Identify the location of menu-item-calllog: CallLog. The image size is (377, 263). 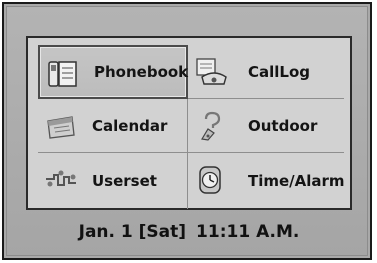
(266, 72).